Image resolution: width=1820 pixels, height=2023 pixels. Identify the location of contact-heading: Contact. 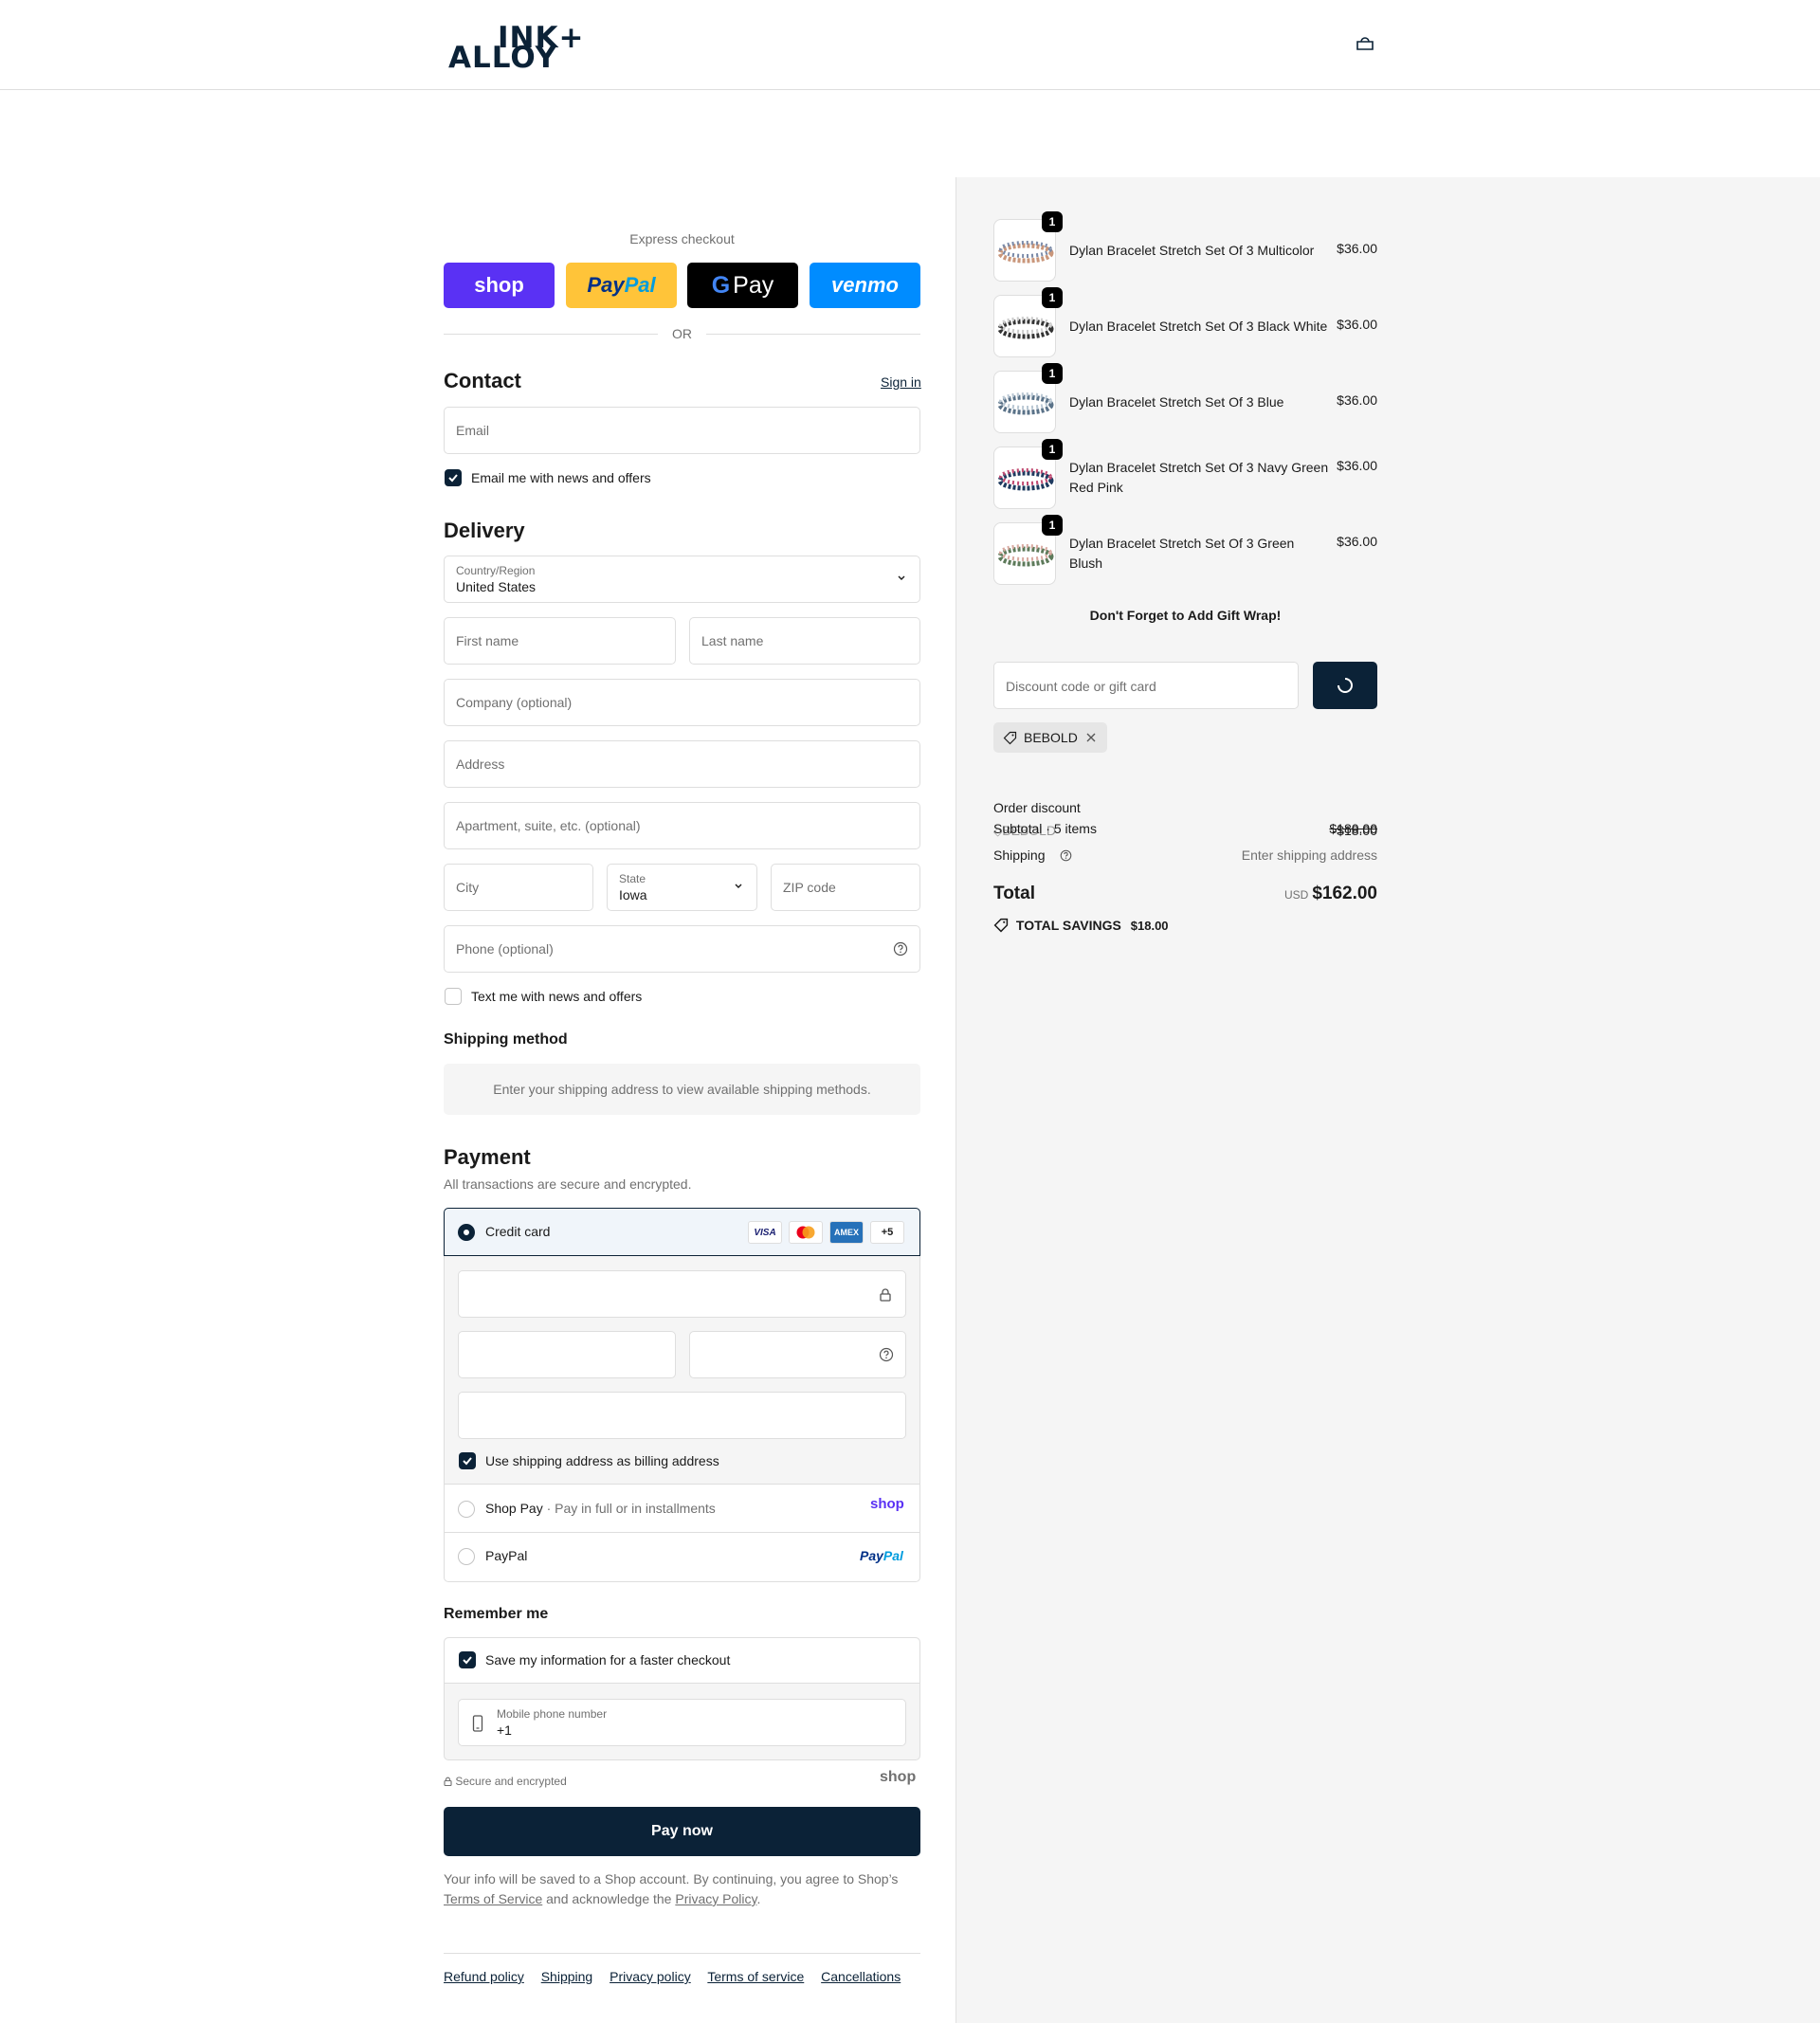
(482, 381).